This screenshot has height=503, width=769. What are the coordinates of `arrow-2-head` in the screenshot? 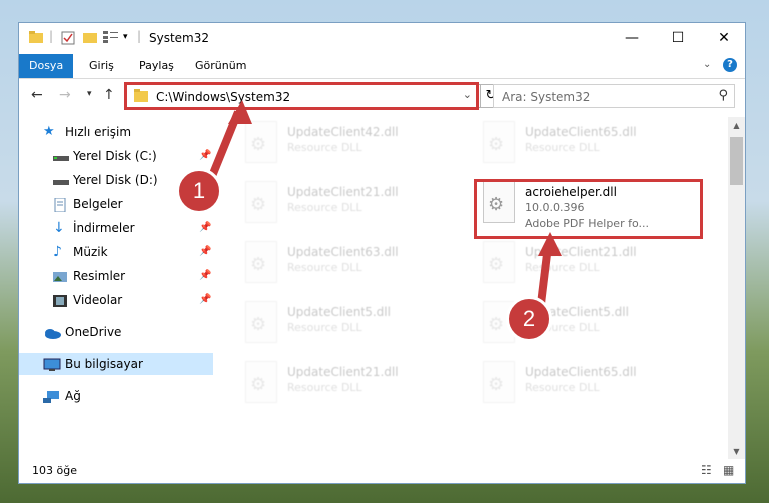 It's located at (550, 244).